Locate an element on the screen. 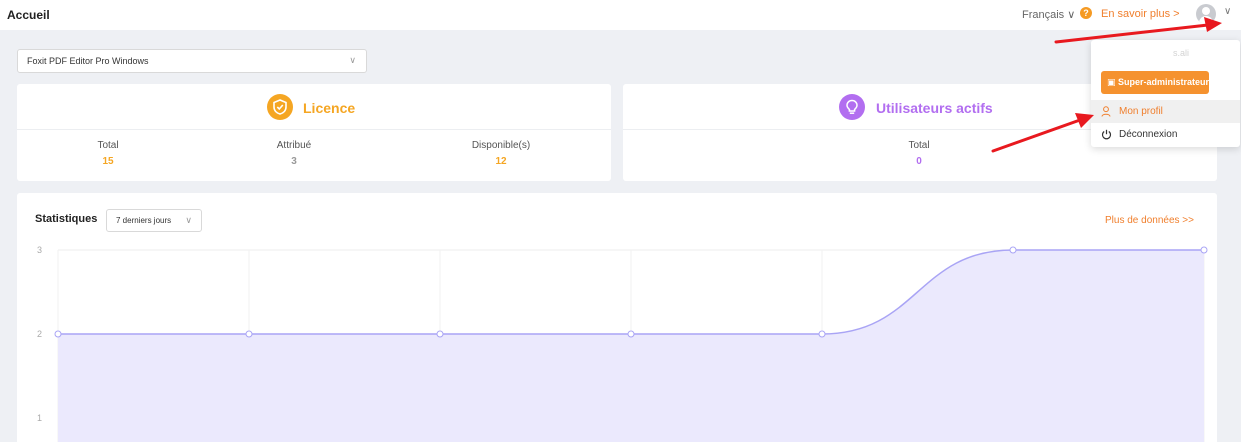 Image resolution: width=1241 pixels, height=442 pixels. active-users-title: Utilisateurs actifs is located at coordinates (934, 108).